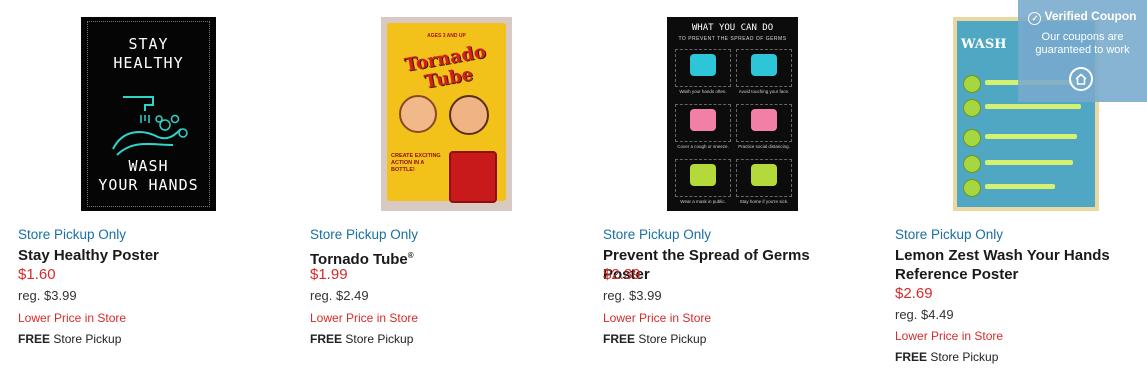 The width and height of the screenshot is (1147, 377). Describe the element at coordinates (703, 175) in the screenshot. I see `mask-icon` at that location.